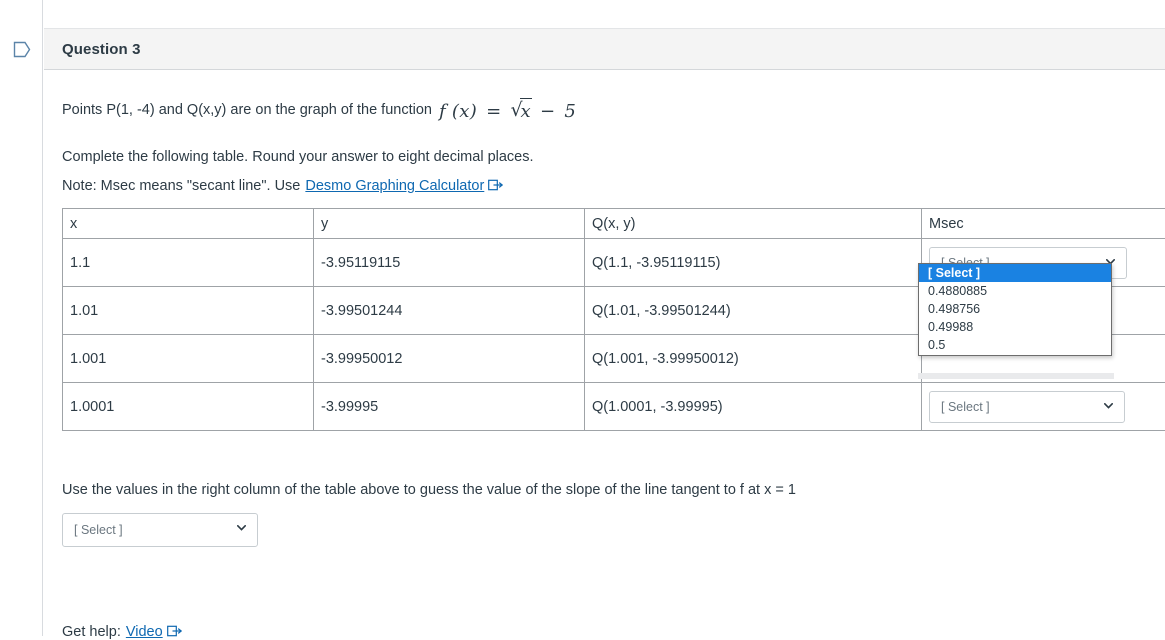  I want to click on bookmark-flag-icon, so click(22, 49).